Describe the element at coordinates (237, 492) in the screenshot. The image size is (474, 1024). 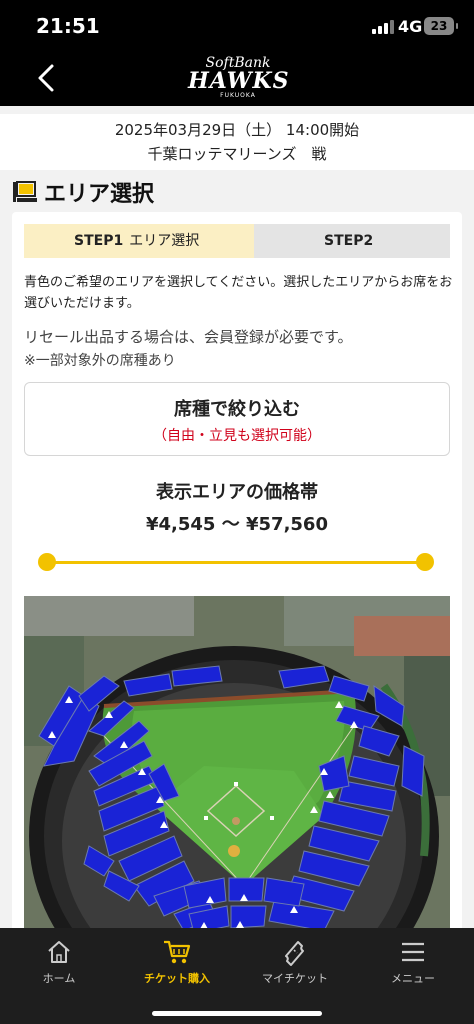
I see `price-band-title: 表示エリアの価格帯` at that location.